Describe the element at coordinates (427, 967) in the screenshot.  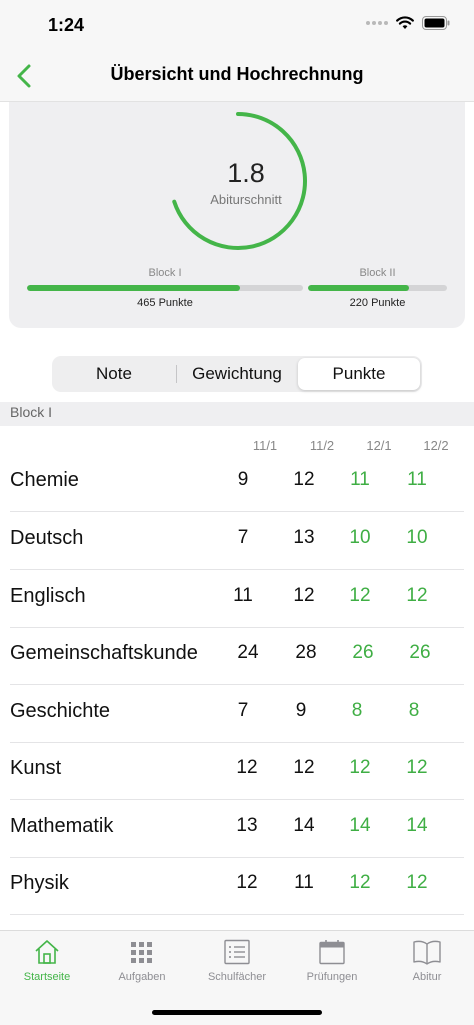
I see `tab-abitur: Abitur` at that location.